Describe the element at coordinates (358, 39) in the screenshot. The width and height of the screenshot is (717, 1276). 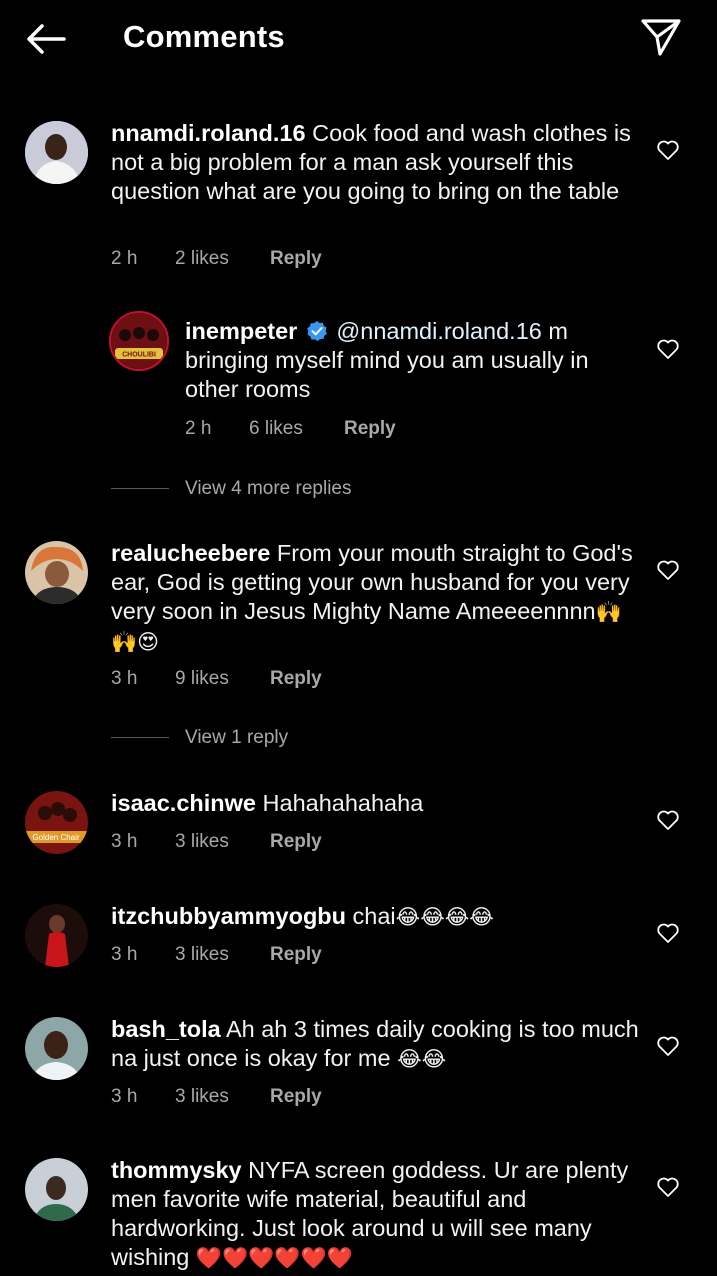
I see `header: Comments` at that location.